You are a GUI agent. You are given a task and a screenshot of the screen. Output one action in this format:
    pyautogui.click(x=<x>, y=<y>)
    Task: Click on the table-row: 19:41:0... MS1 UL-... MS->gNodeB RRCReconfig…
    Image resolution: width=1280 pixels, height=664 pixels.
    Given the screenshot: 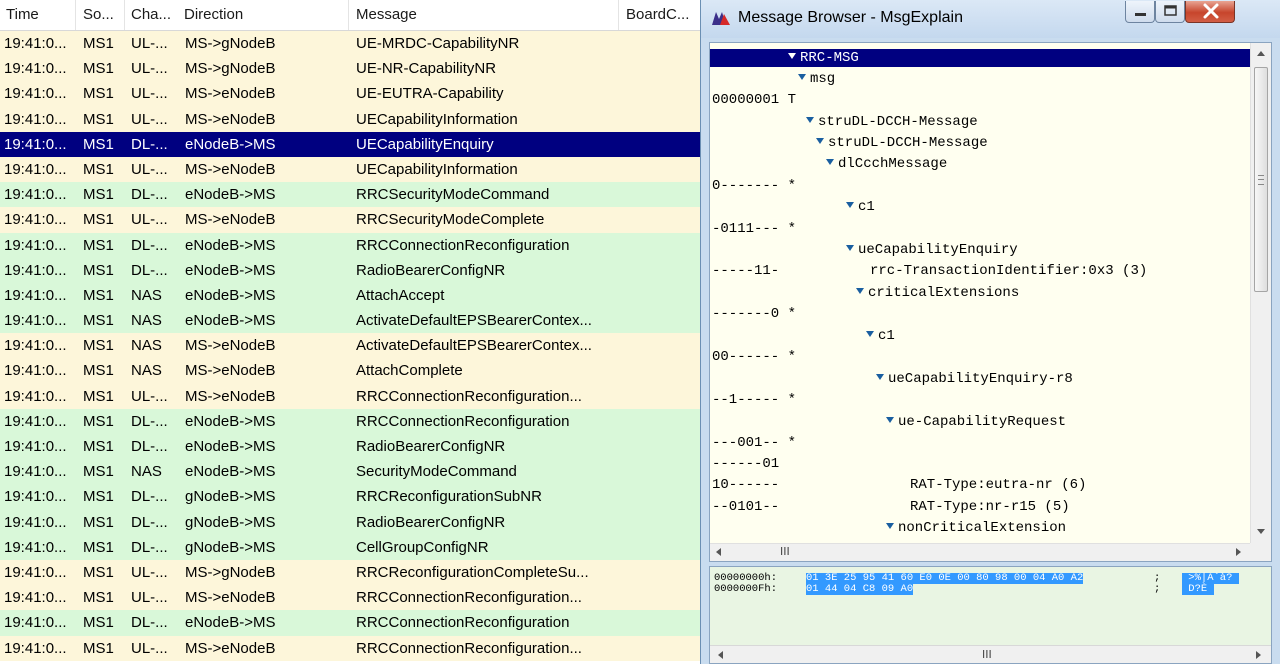 What is the action you would take?
    pyautogui.click(x=350, y=572)
    